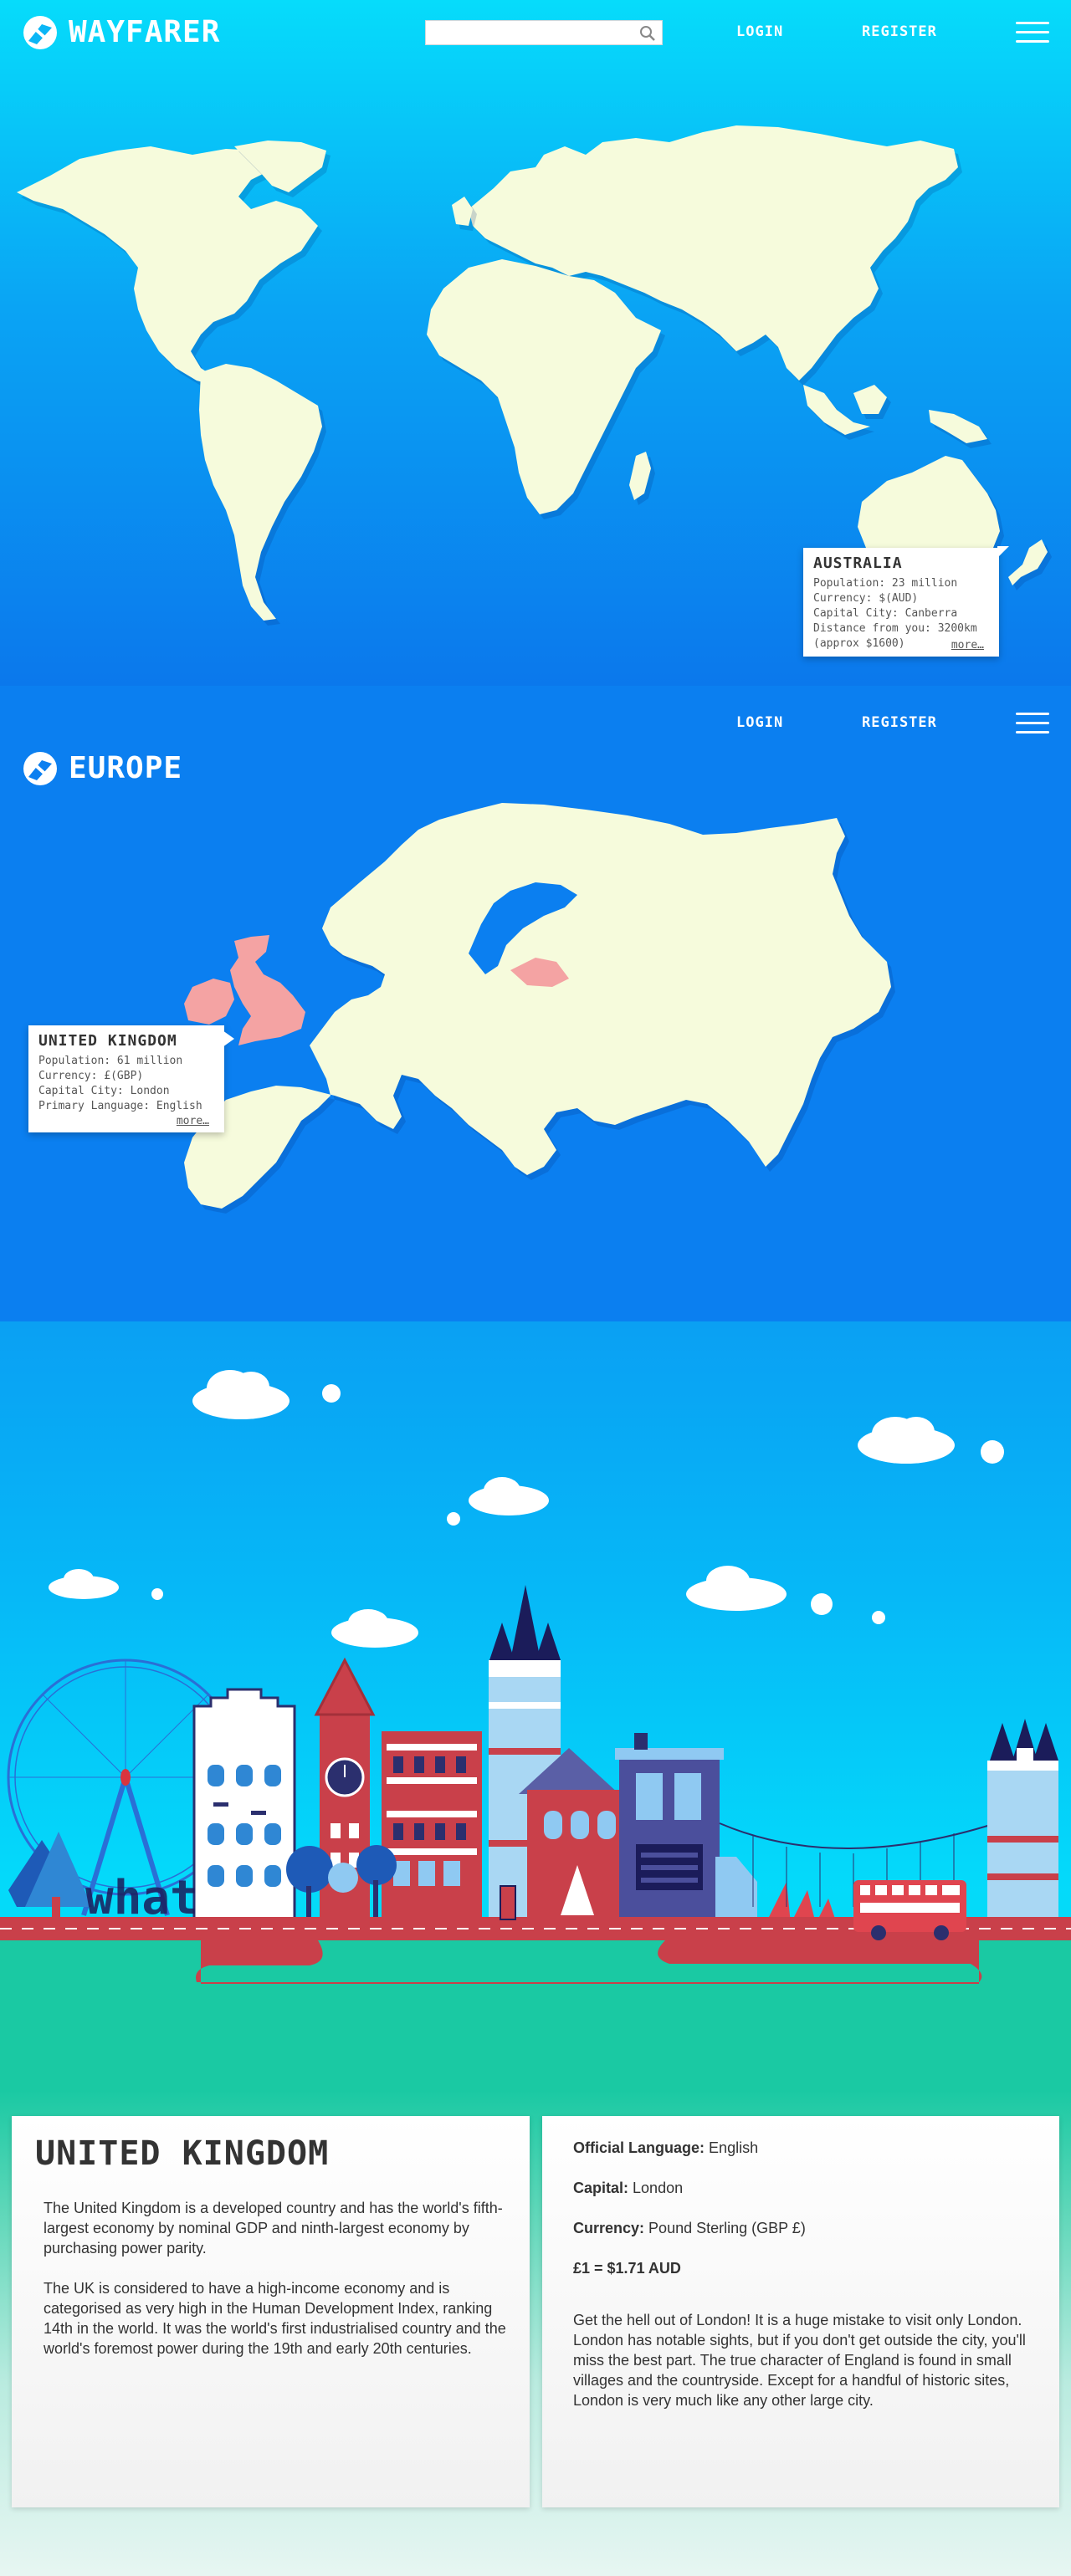  I want to click on popup-line: Primary Language: English, so click(120, 1106).